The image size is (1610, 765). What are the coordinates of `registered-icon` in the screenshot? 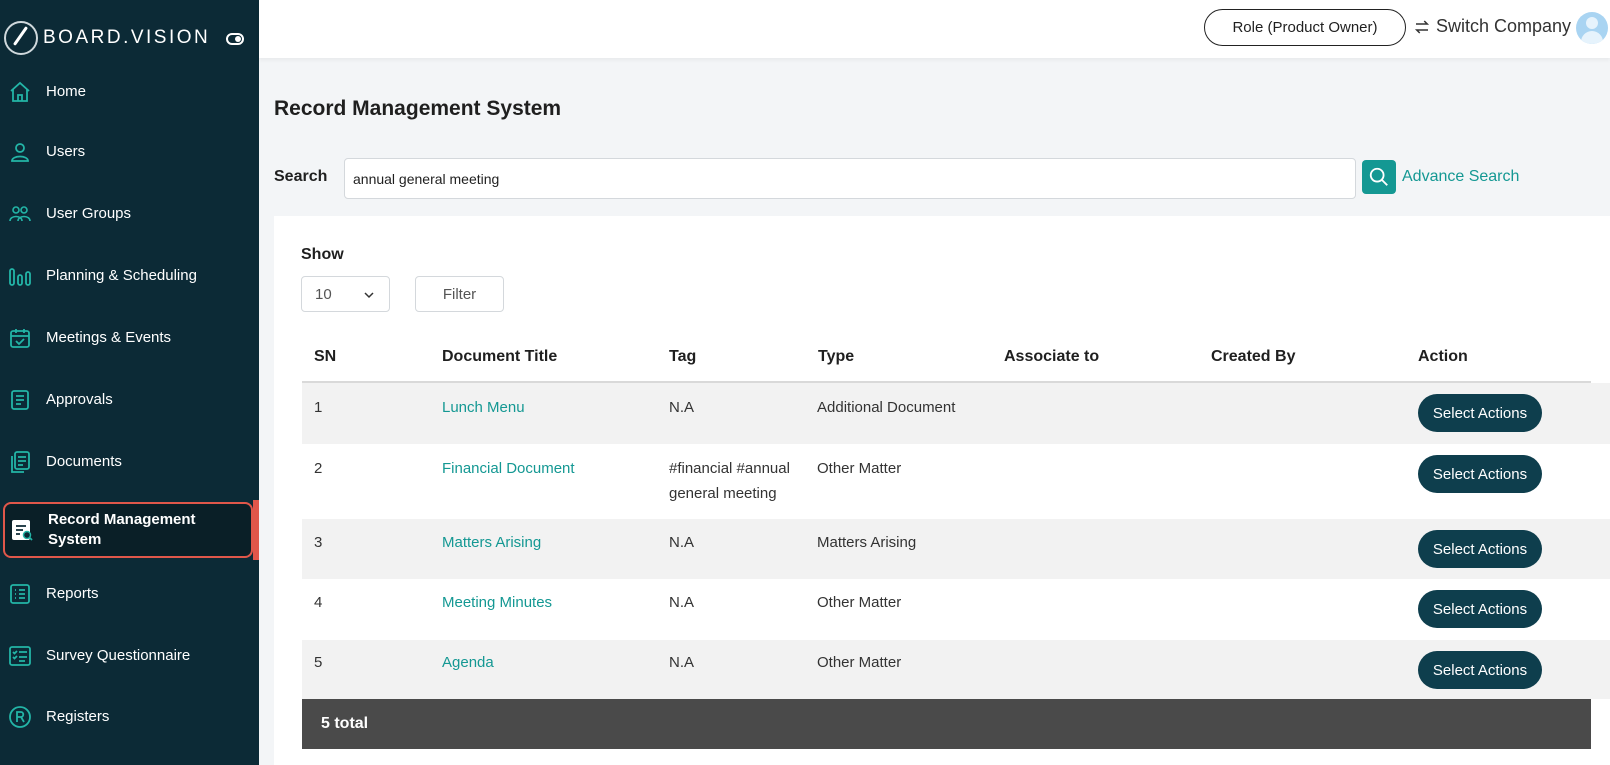 It's located at (20, 717).